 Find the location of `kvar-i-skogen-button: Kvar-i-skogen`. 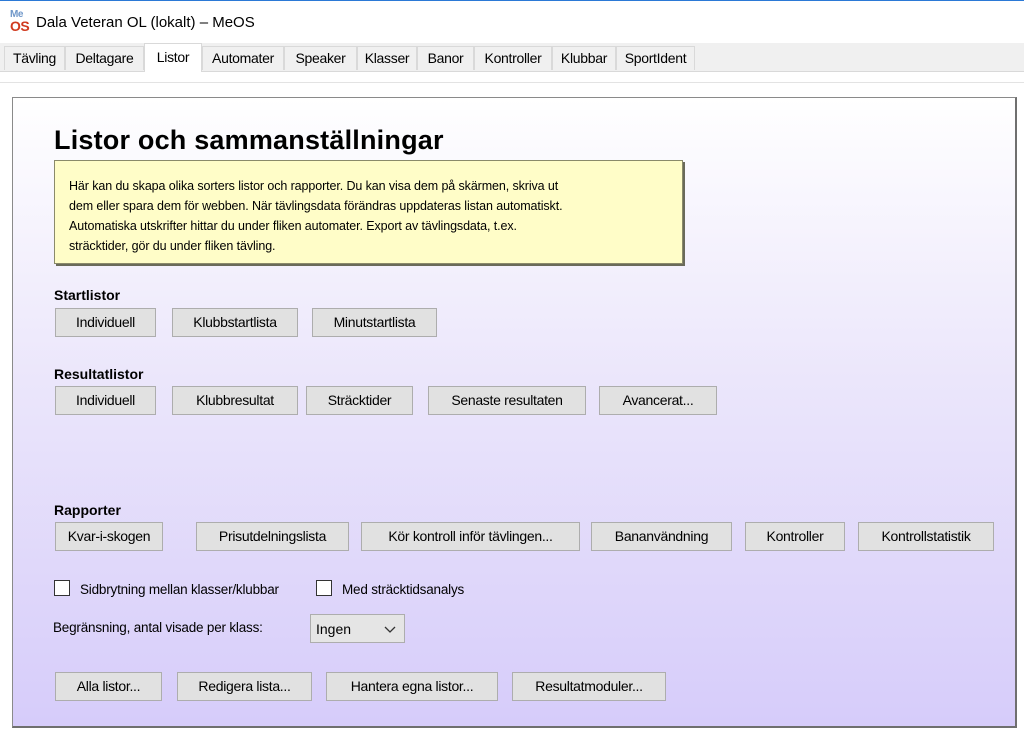

kvar-i-skogen-button: Kvar-i-skogen is located at coordinates (109, 536).